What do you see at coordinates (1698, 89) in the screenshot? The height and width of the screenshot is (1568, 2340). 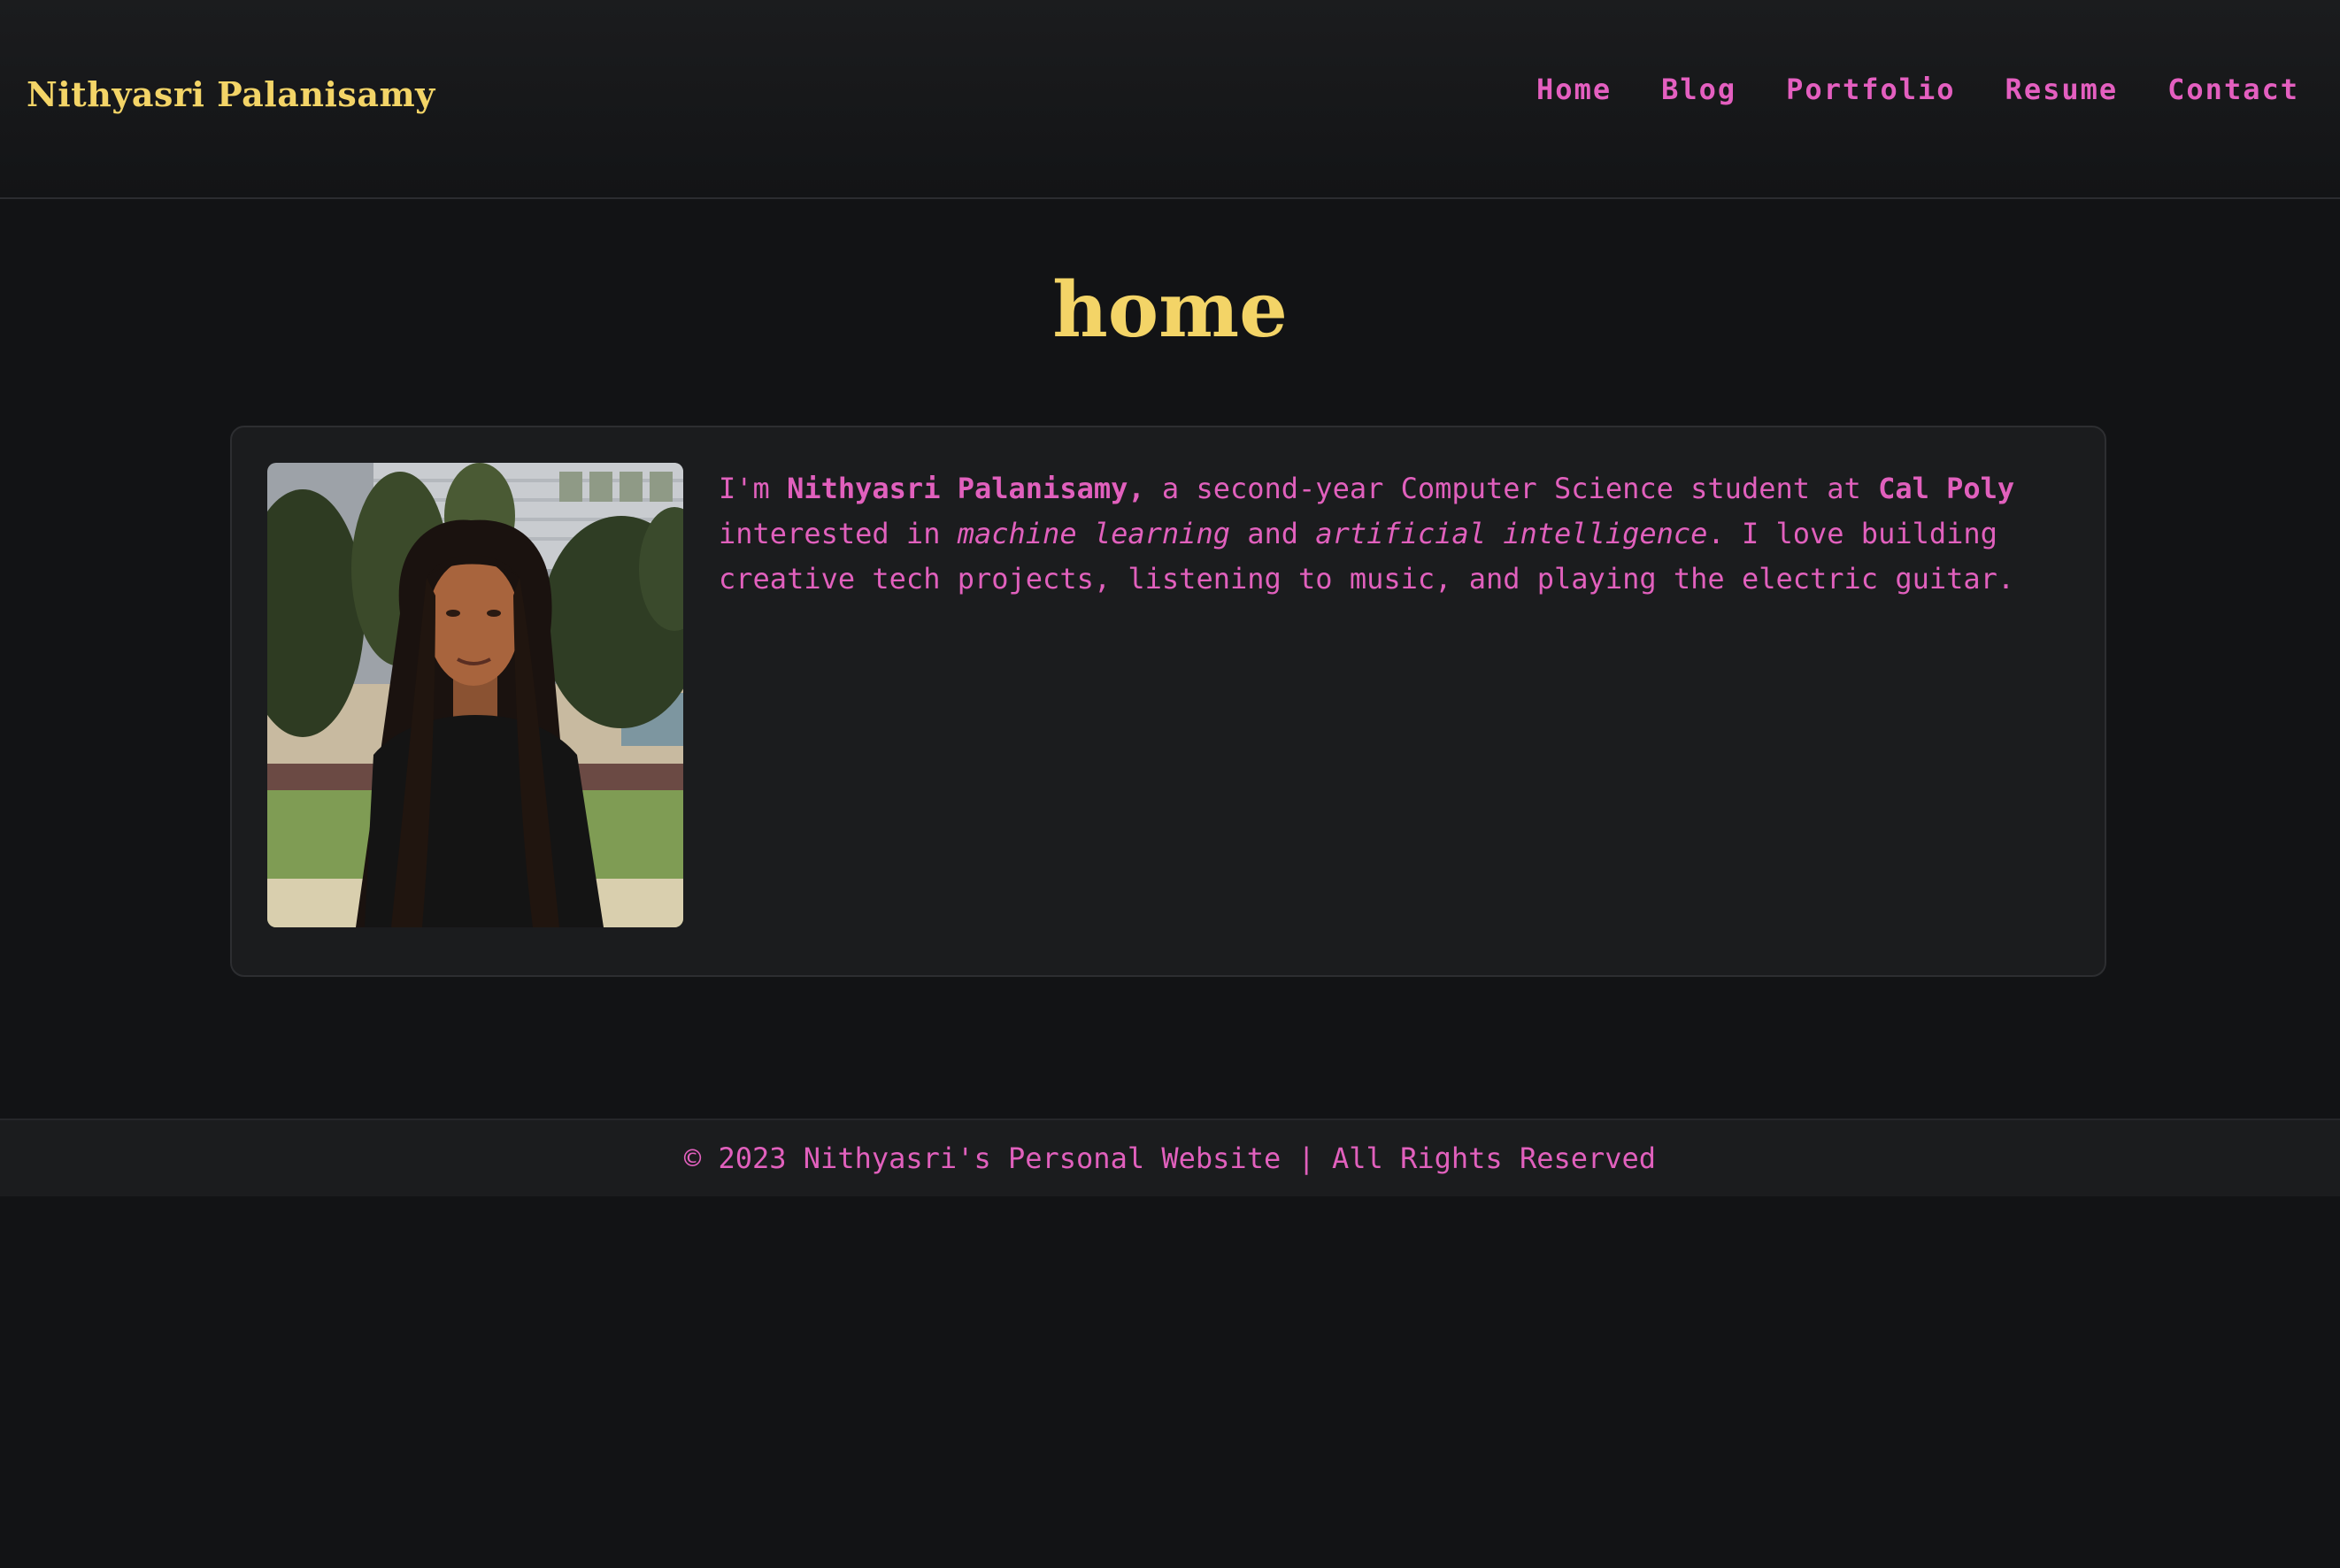 I see `nav-blog-link: Blog` at bounding box center [1698, 89].